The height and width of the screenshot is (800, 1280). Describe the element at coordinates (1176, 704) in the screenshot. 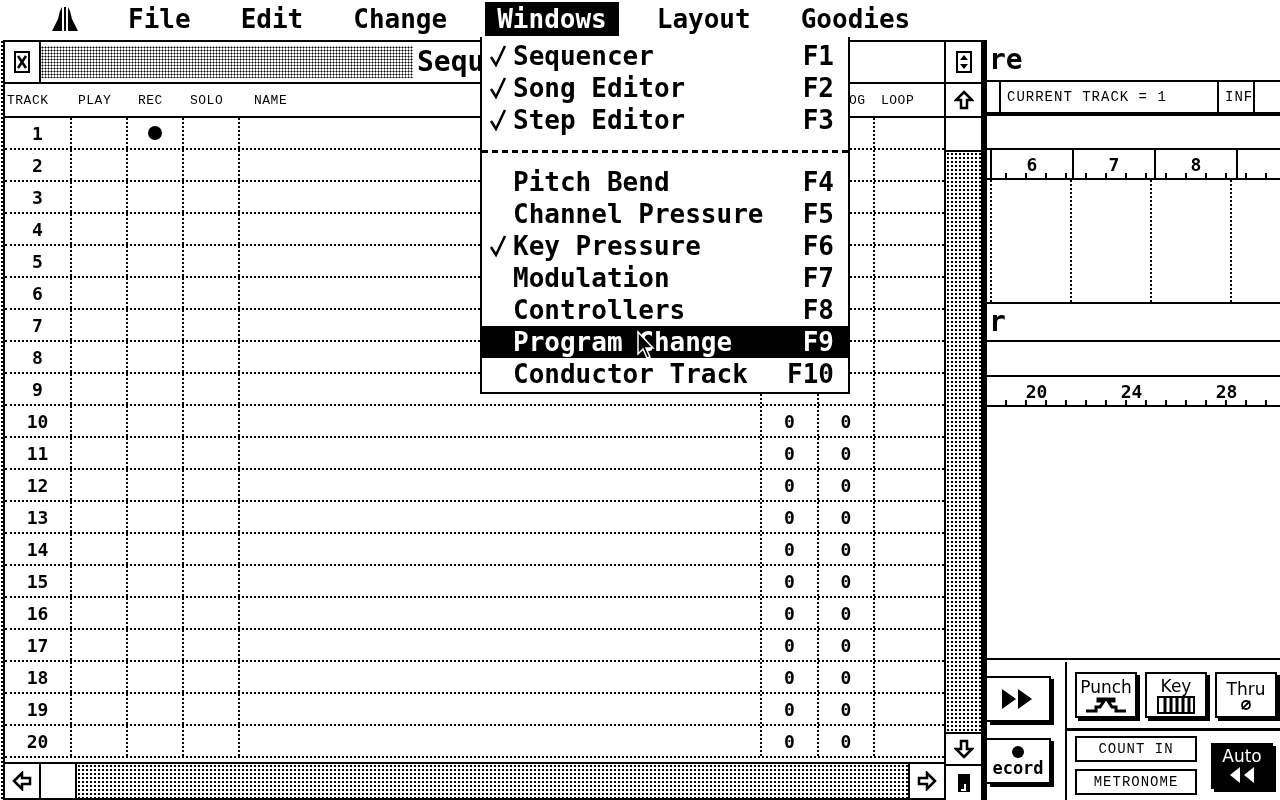

I see `piano-keys-icon` at that location.